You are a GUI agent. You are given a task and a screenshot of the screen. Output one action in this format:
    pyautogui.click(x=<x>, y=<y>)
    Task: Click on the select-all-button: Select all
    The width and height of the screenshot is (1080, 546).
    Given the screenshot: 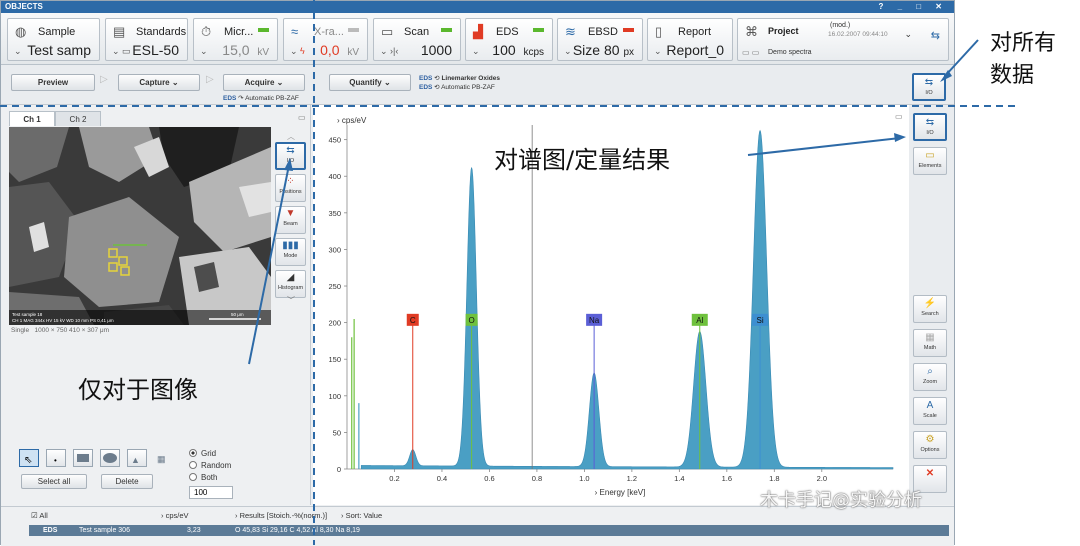 What is the action you would take?
    pyautogui.click(x=54, y=481)
    